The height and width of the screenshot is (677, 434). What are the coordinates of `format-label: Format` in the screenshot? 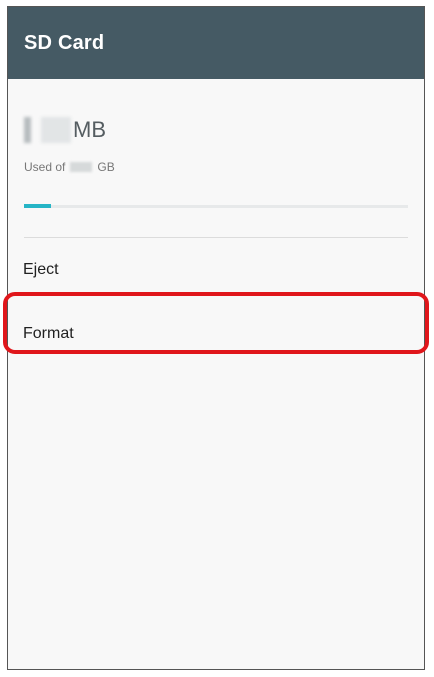 It's located at (48, 333).